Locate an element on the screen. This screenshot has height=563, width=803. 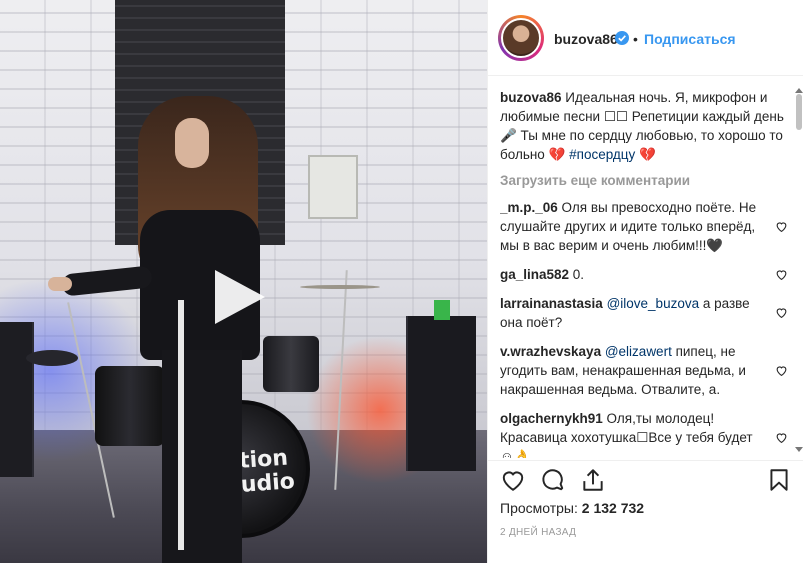
scroll-up-arrow-icon is located at coordinates (799, 90).